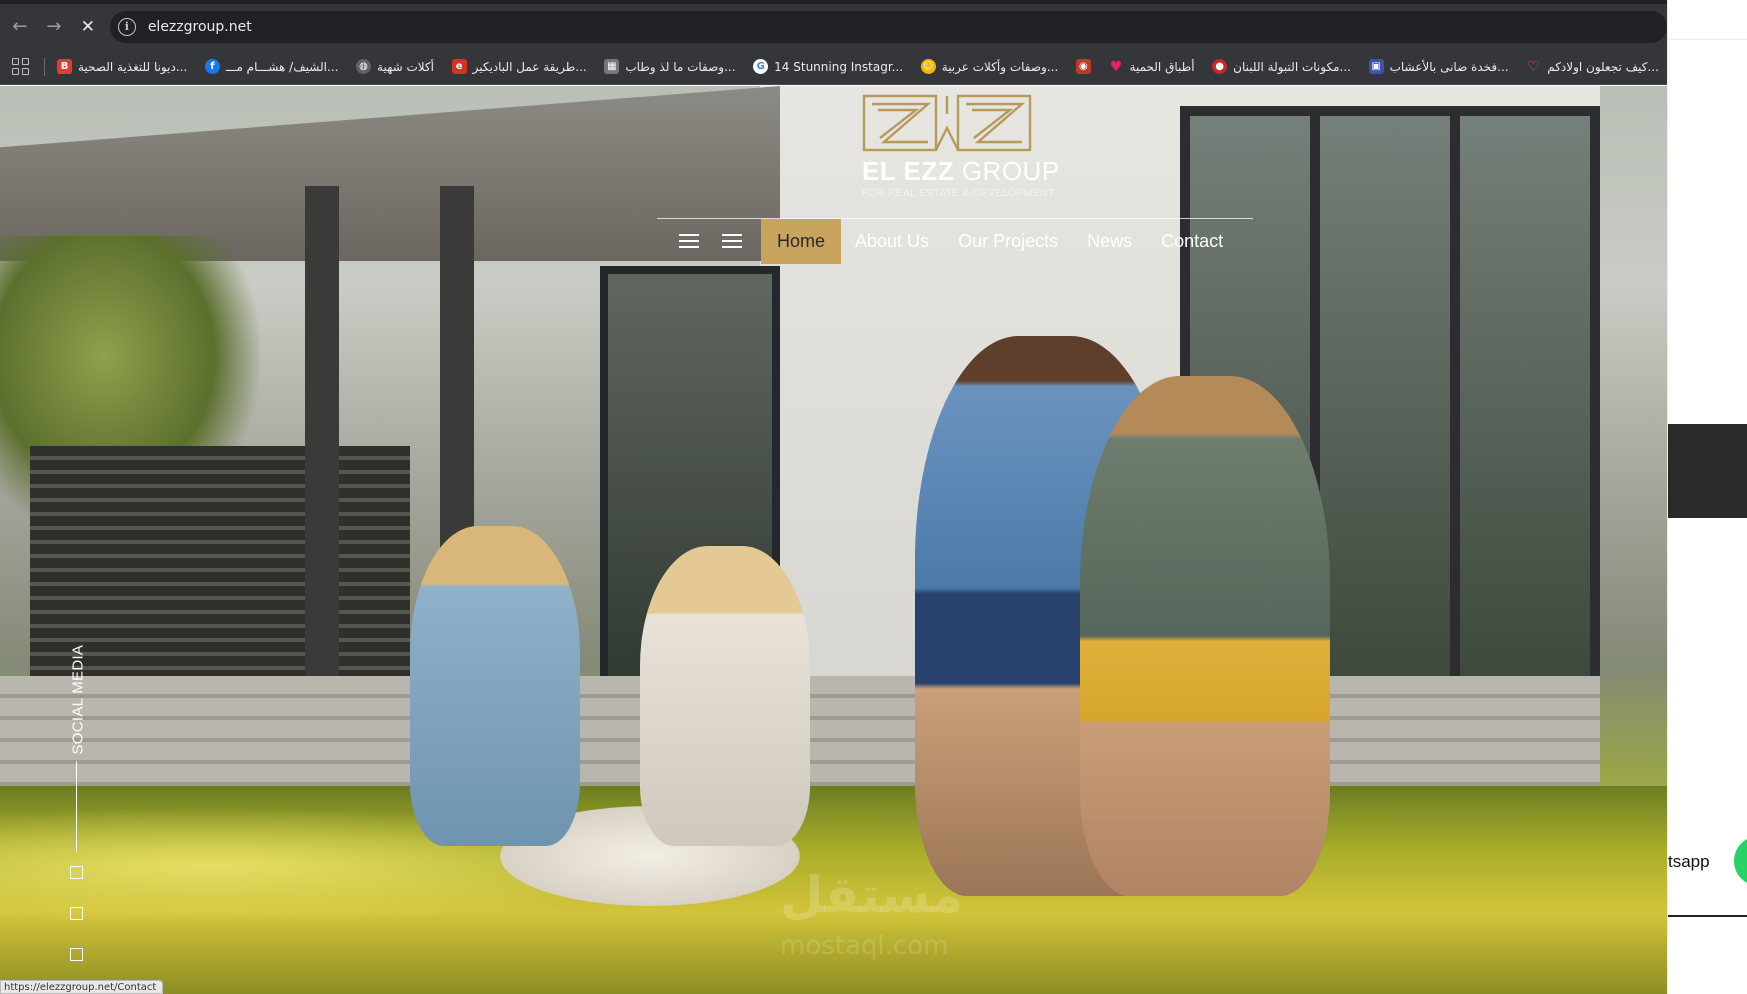 The image size is (1747, 994). Describe the element at coordinates (892, 241) in the screenshot. I see `nav-about-us: About Us` at that location.